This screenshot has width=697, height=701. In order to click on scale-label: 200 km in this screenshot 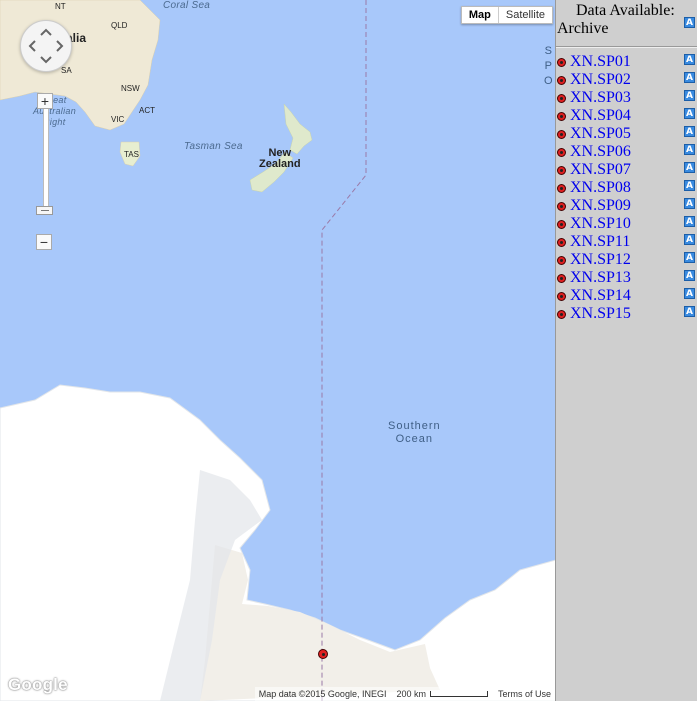, I will do `click(411, 694)`.